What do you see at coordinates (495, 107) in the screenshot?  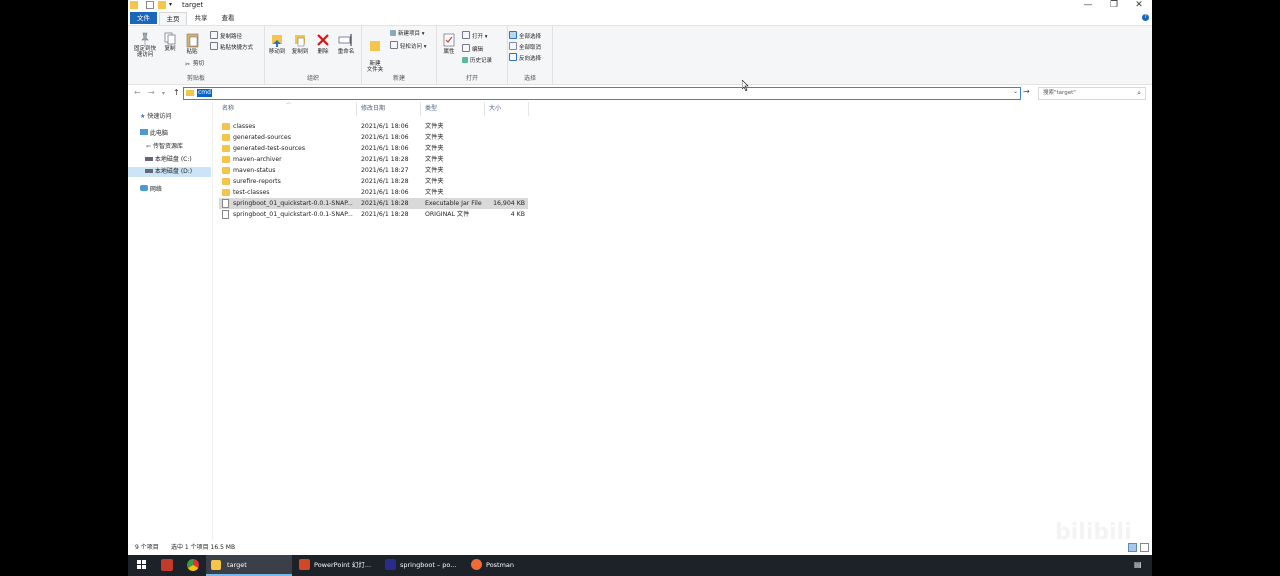 I see `column-header-size: 大小` at bounding box center [495, 107].